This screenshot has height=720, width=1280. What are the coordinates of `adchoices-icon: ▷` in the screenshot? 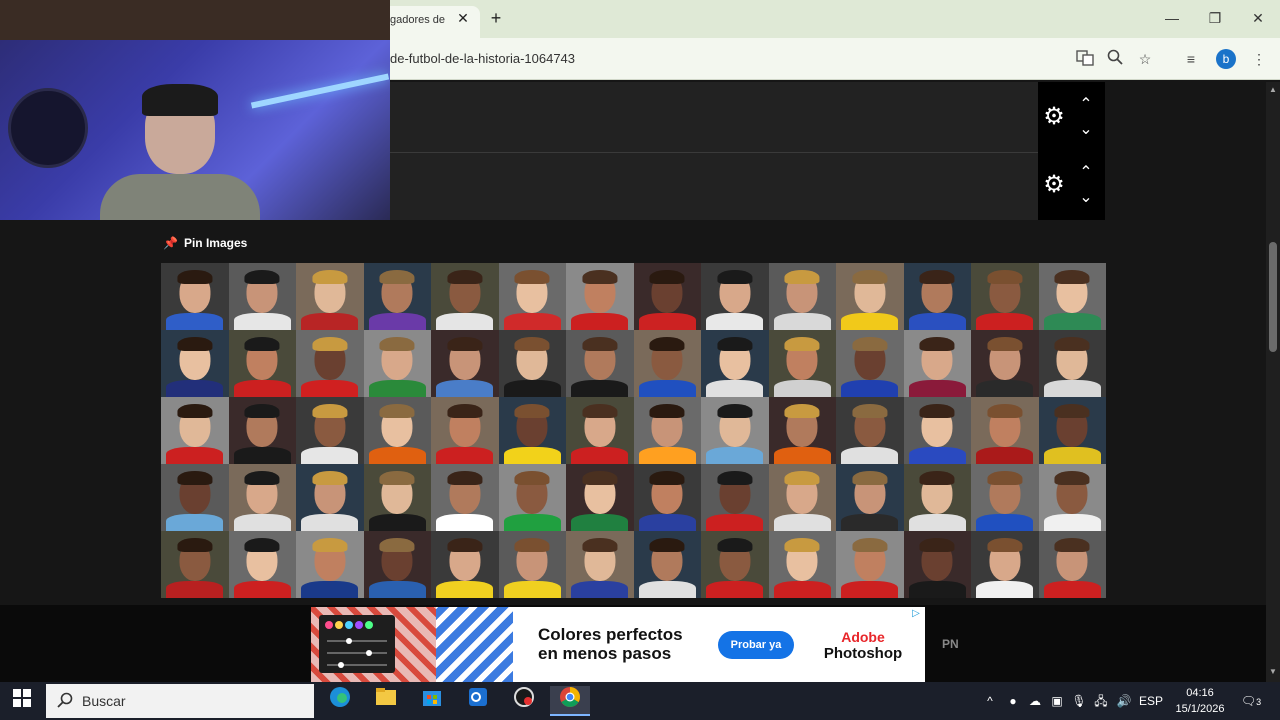 It's located at (916, 614).